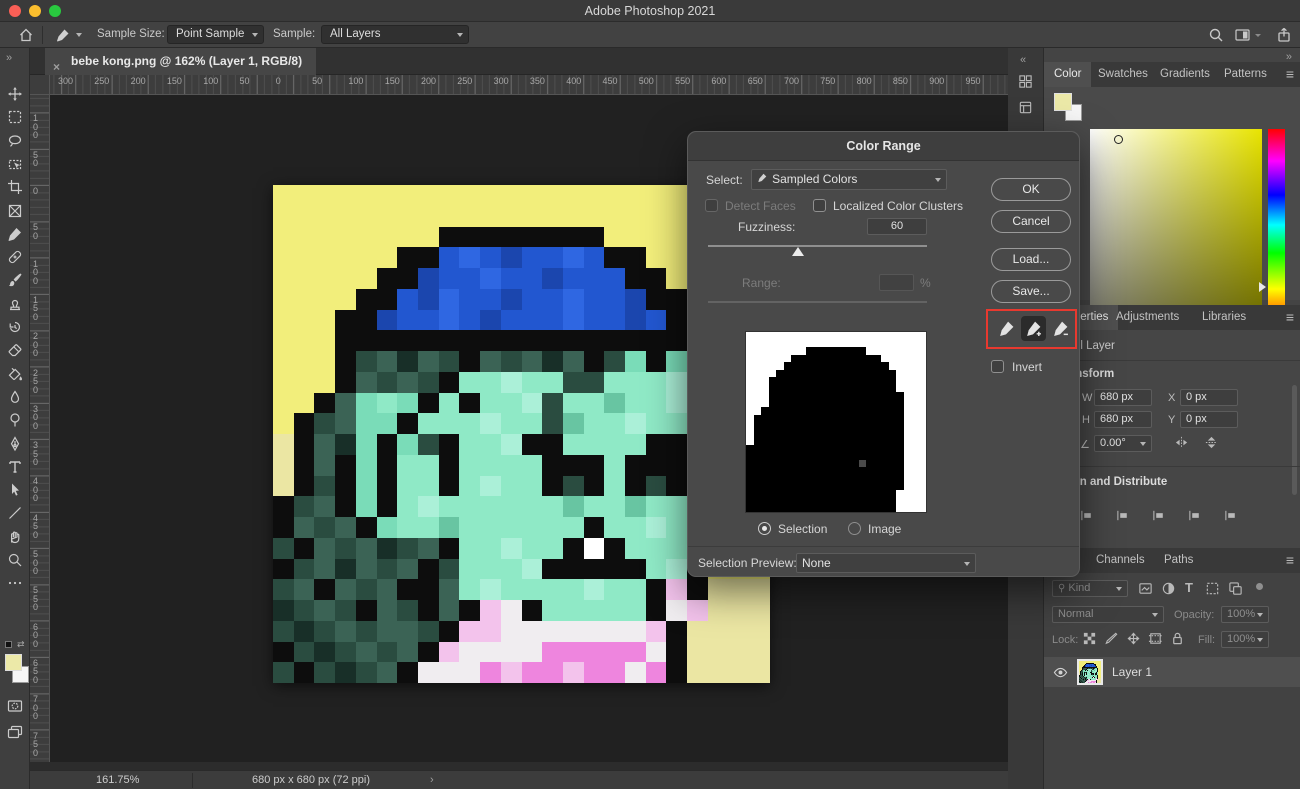 Image resolution: width=1300 pixels, height=789 pixels. What do you see at coordinates (1133, 638) in the screenshot?
I see `lock-position-icon` at bounding box center [1133, 638].